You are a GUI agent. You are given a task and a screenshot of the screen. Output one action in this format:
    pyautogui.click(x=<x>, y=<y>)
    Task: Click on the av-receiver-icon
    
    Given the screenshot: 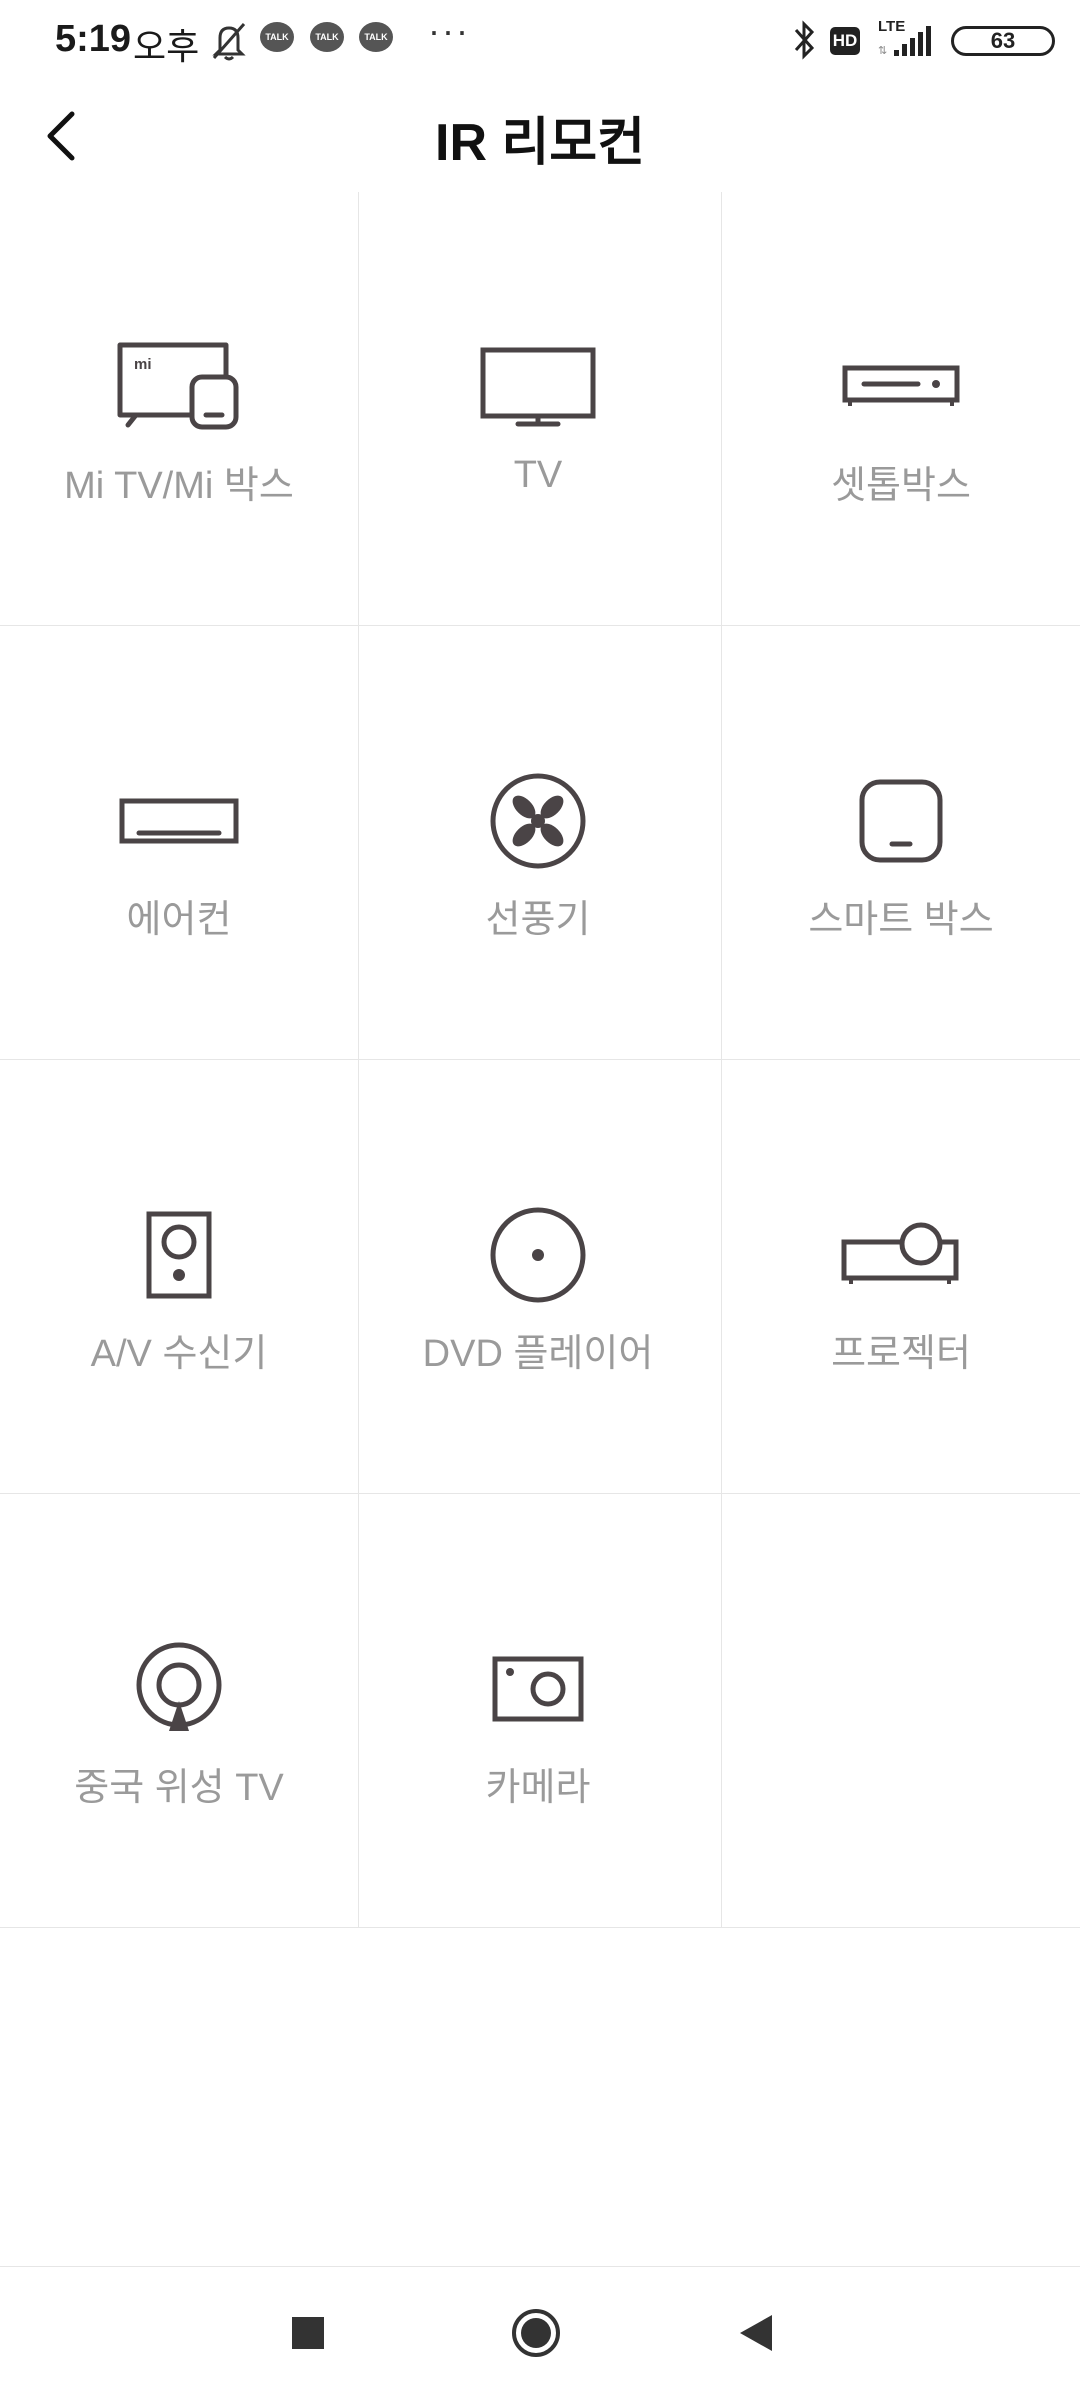 What is the action you would take?
    pyautogui.click(x=179, y=1255)
    